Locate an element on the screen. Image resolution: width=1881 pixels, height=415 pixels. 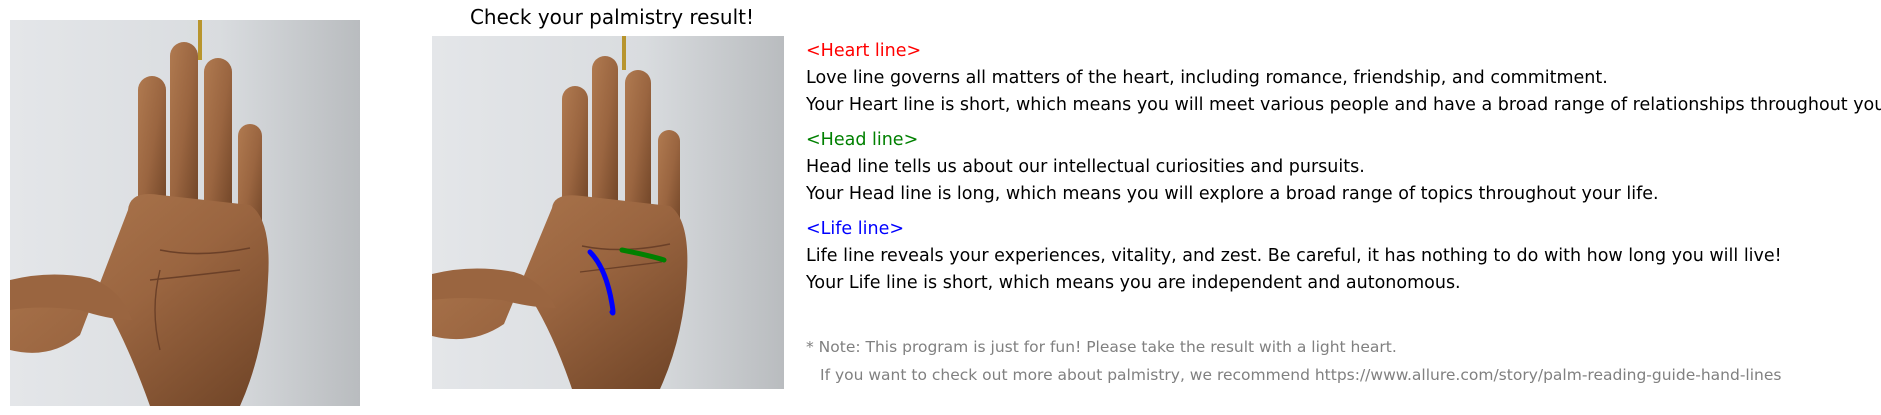
heart-line-heading: <Heart line> is located at coordinates (864, 51).